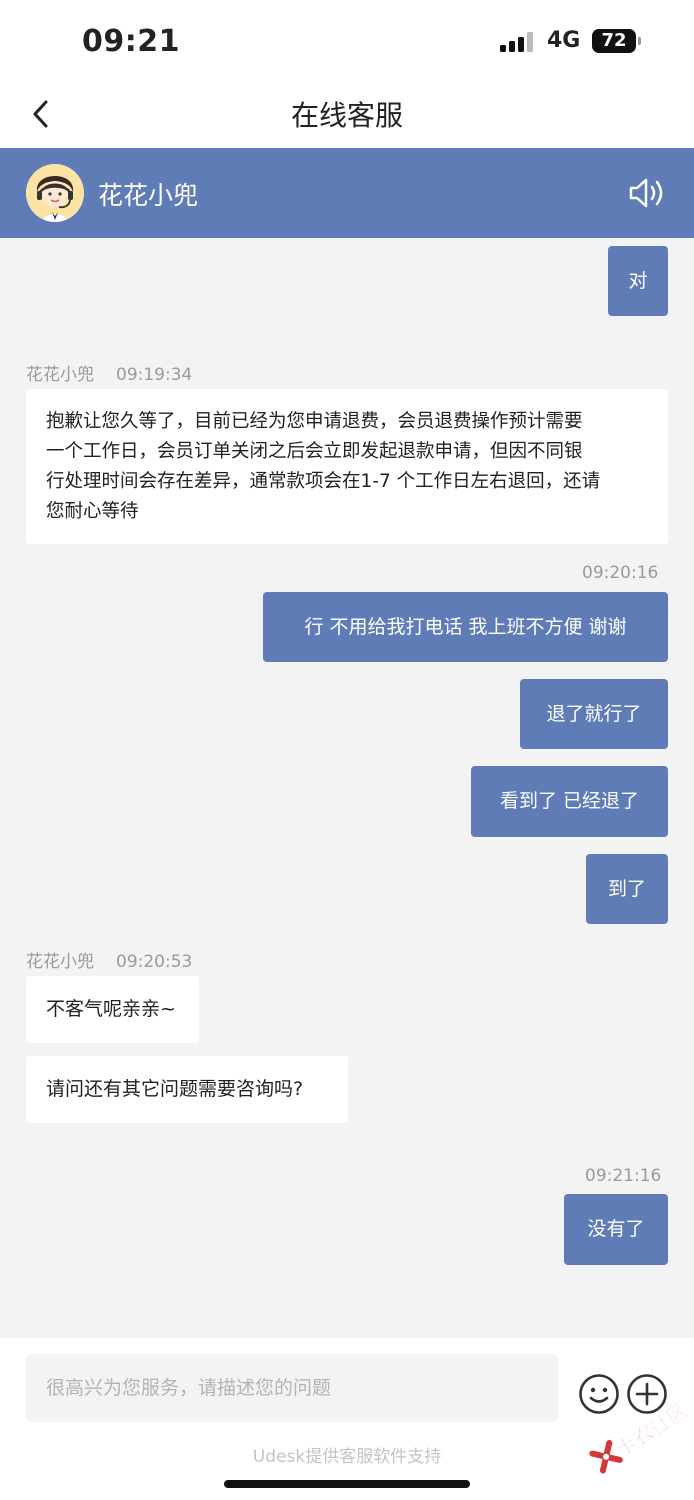 The image size is (694, 1500). I want to click on message-time: 09:21:16, so click(623, 1176).